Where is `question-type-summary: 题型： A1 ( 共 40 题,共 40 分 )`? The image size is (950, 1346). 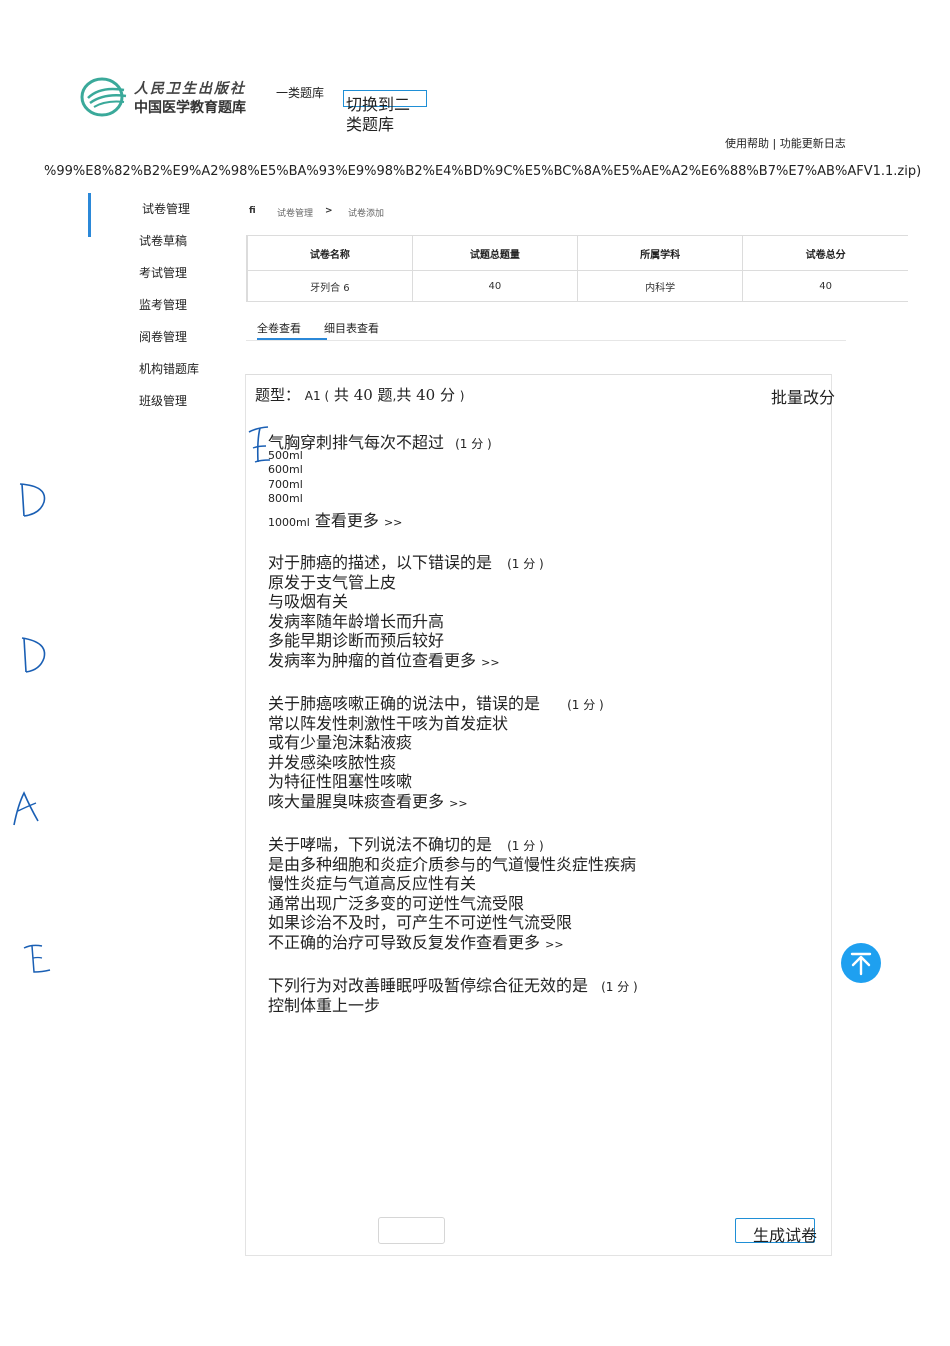
question-type-summary: 题型： A1 ( 共 40 题,共 40 分 ) is located at coordinates (359, 394).